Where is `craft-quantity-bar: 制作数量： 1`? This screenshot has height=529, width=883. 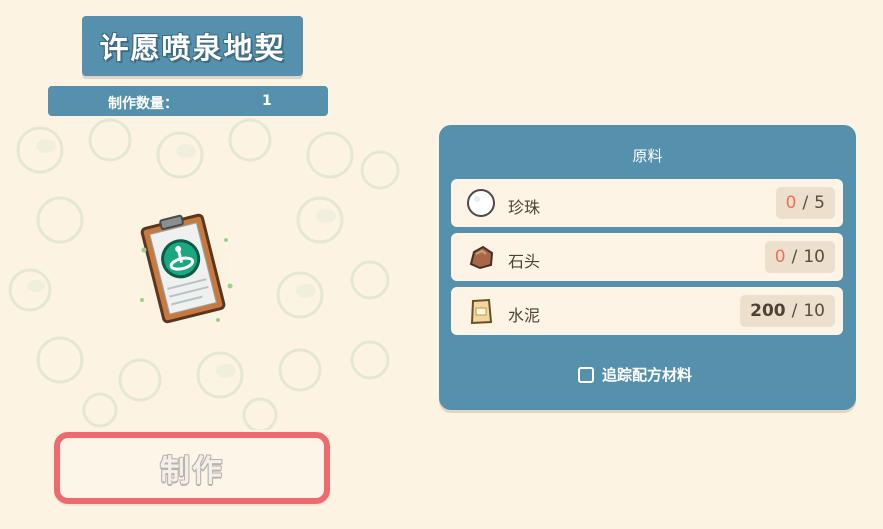
craft-quantity-bar: 制作数量： 1 is located at coordinates (188, 101).